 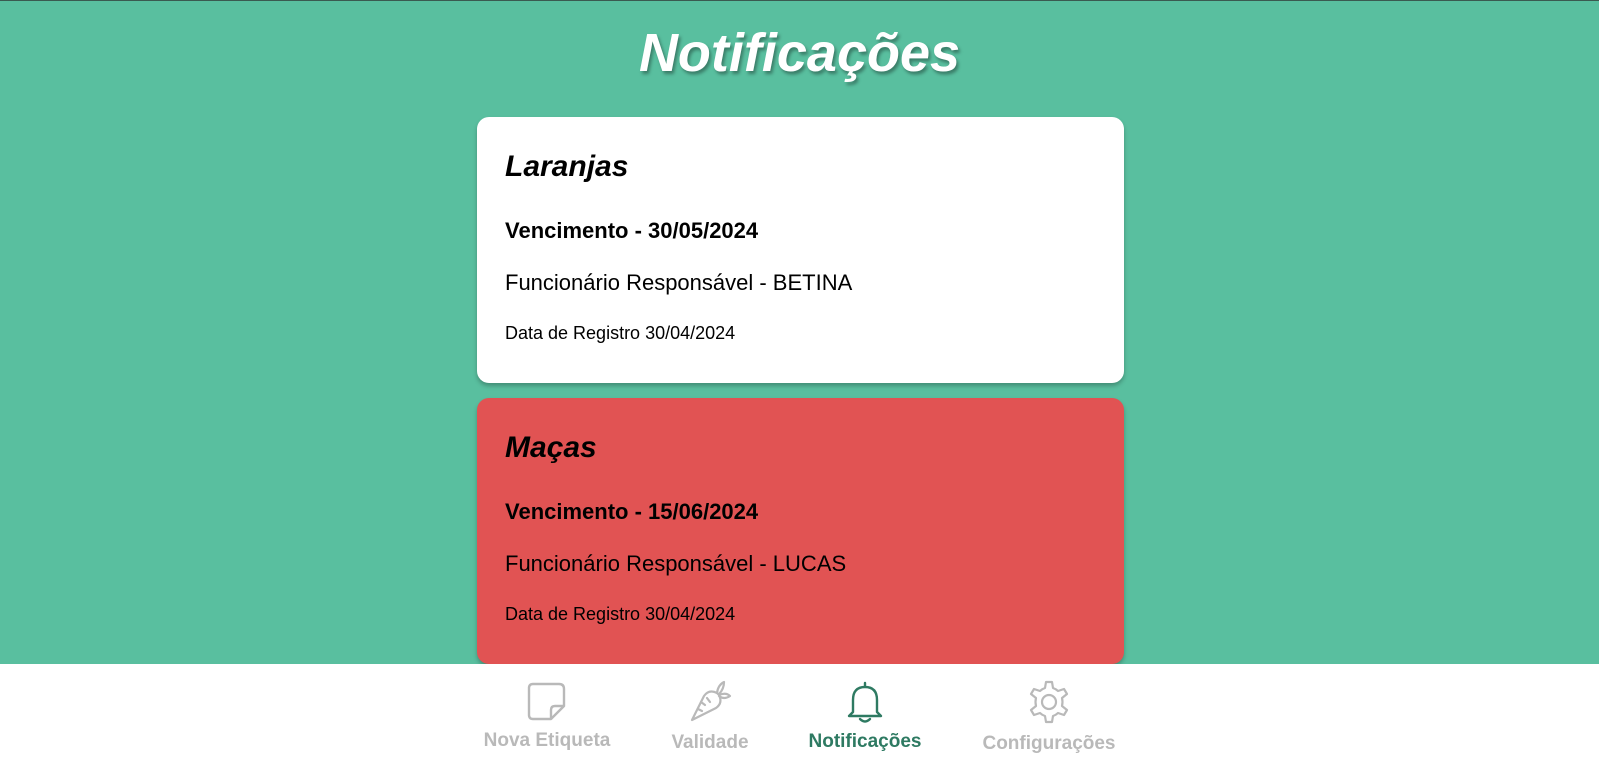 What do you see at coordinates (679, 282) in the screenshot?
I see `responsible-employee: Funcionário Responsável - BETINA` at bounding box center [679, 282].